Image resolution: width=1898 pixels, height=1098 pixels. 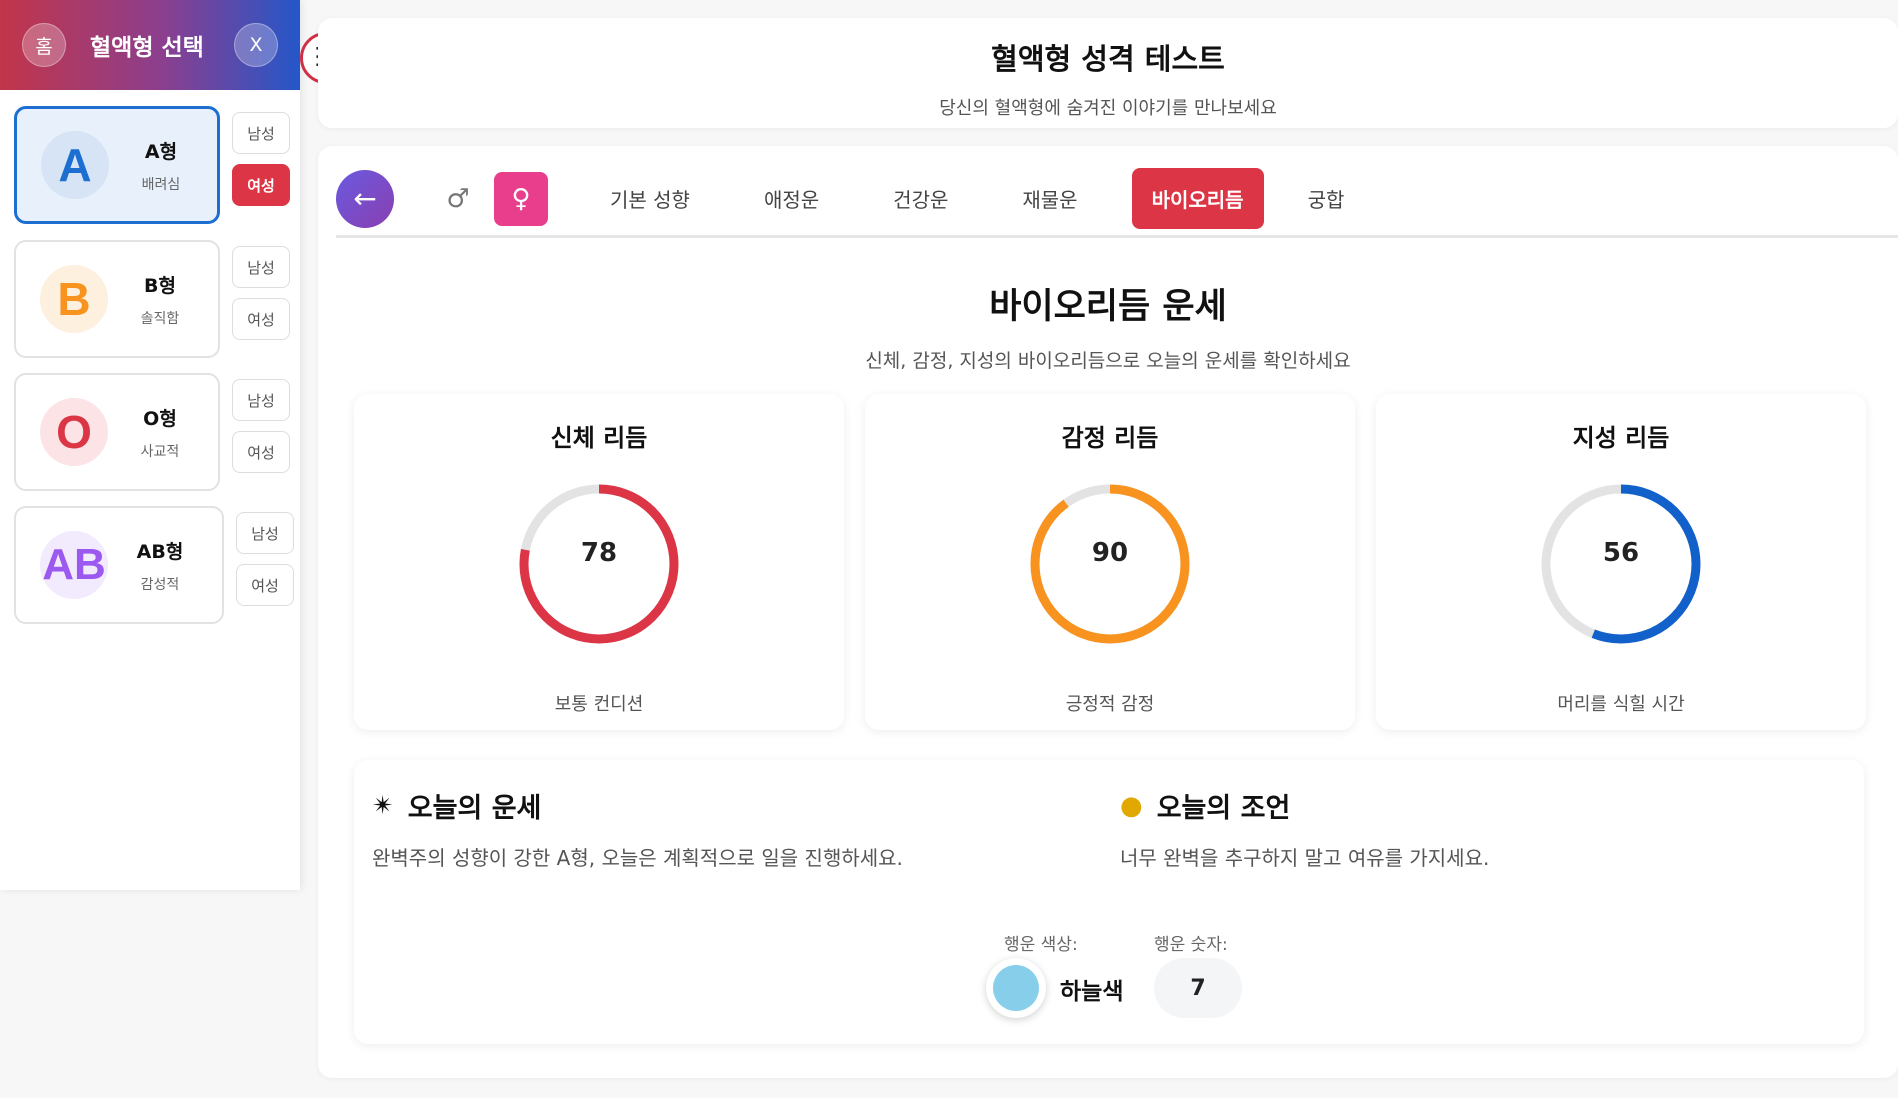 I want to click on blood-type-letter: O, so click(x=74, y=432).